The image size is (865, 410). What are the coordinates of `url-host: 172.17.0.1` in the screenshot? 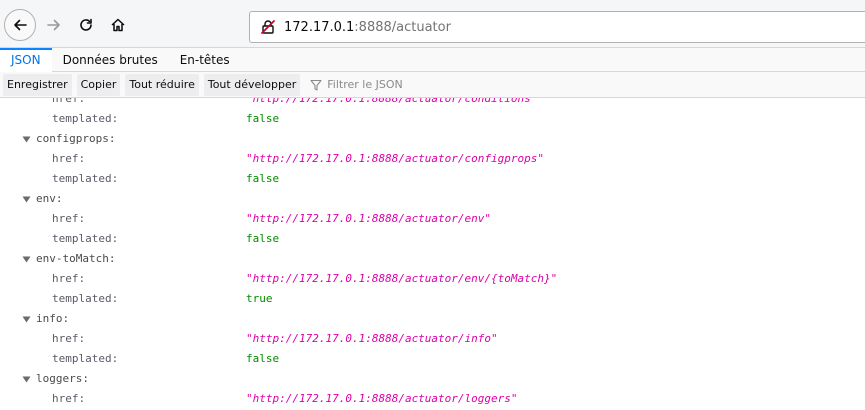 It's located at (319, 27).